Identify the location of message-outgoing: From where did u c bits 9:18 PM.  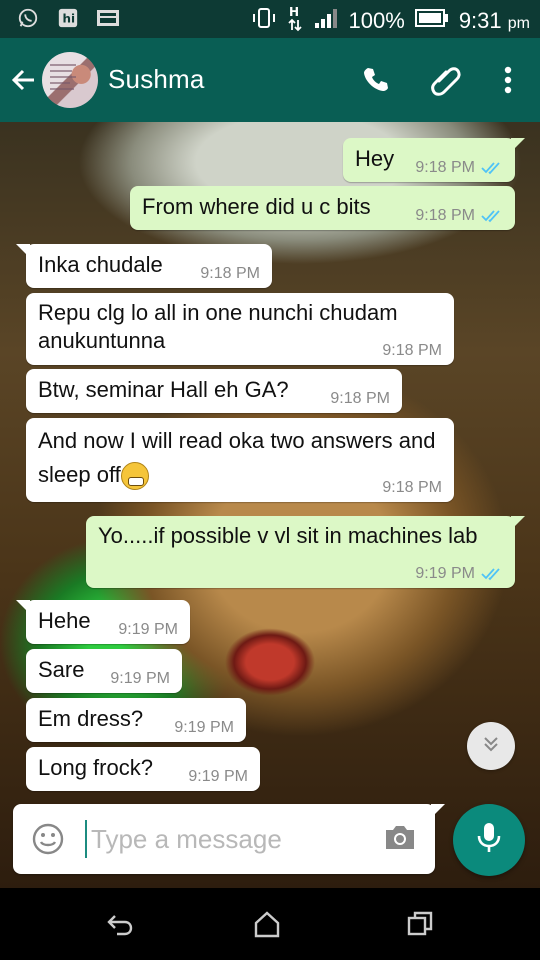
(322, 208).